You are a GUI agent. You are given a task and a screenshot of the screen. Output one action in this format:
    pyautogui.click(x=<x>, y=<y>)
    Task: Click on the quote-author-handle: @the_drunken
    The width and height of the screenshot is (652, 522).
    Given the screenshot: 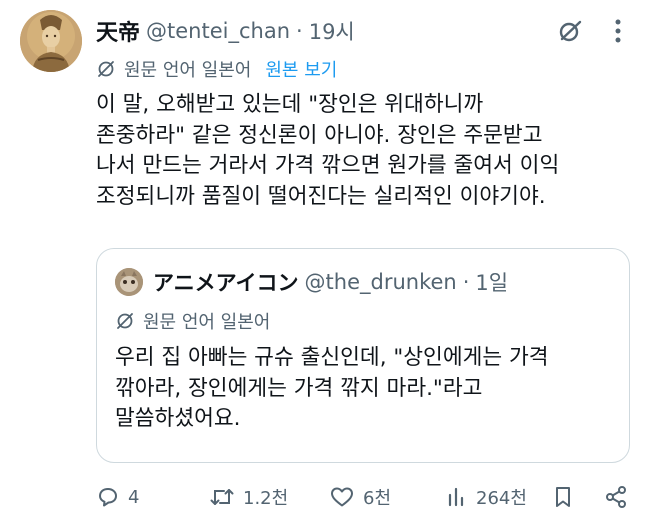 What is the action you would take?
    pyautogui.click(x=380, y=282)
    